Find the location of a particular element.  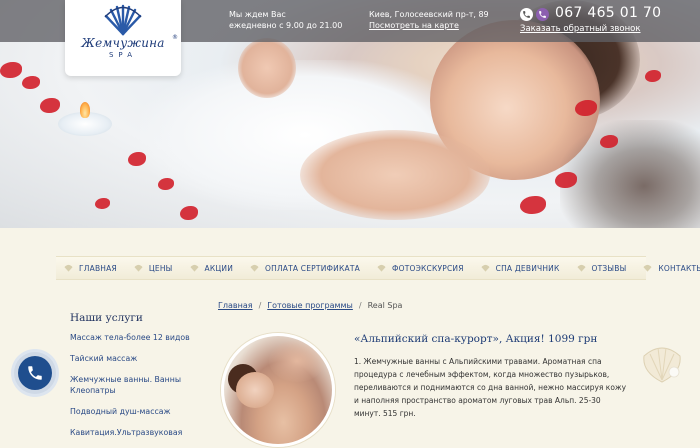

phone-number: 067 465 01 70 is located at coordinates (608, 13).